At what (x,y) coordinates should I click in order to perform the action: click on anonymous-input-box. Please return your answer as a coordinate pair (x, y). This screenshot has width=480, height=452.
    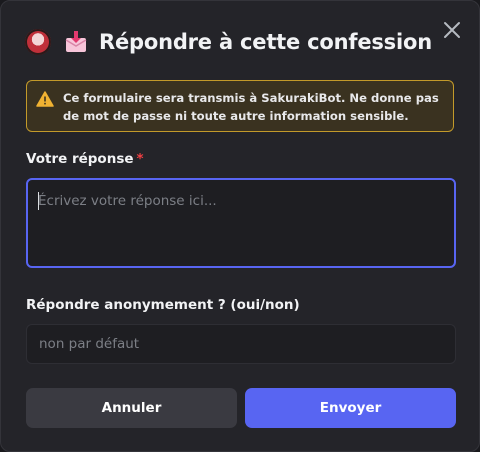
    Looking at the image, I should click on (241, 344).